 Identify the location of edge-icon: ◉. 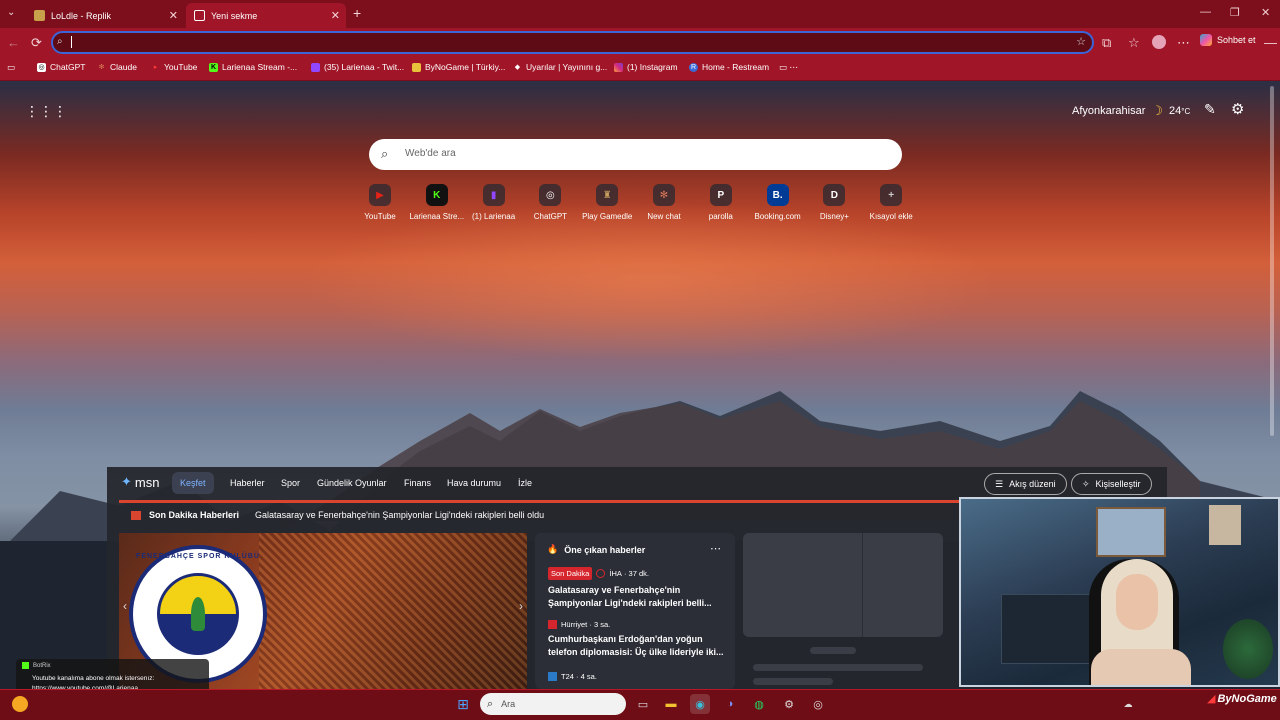
(700, 704).